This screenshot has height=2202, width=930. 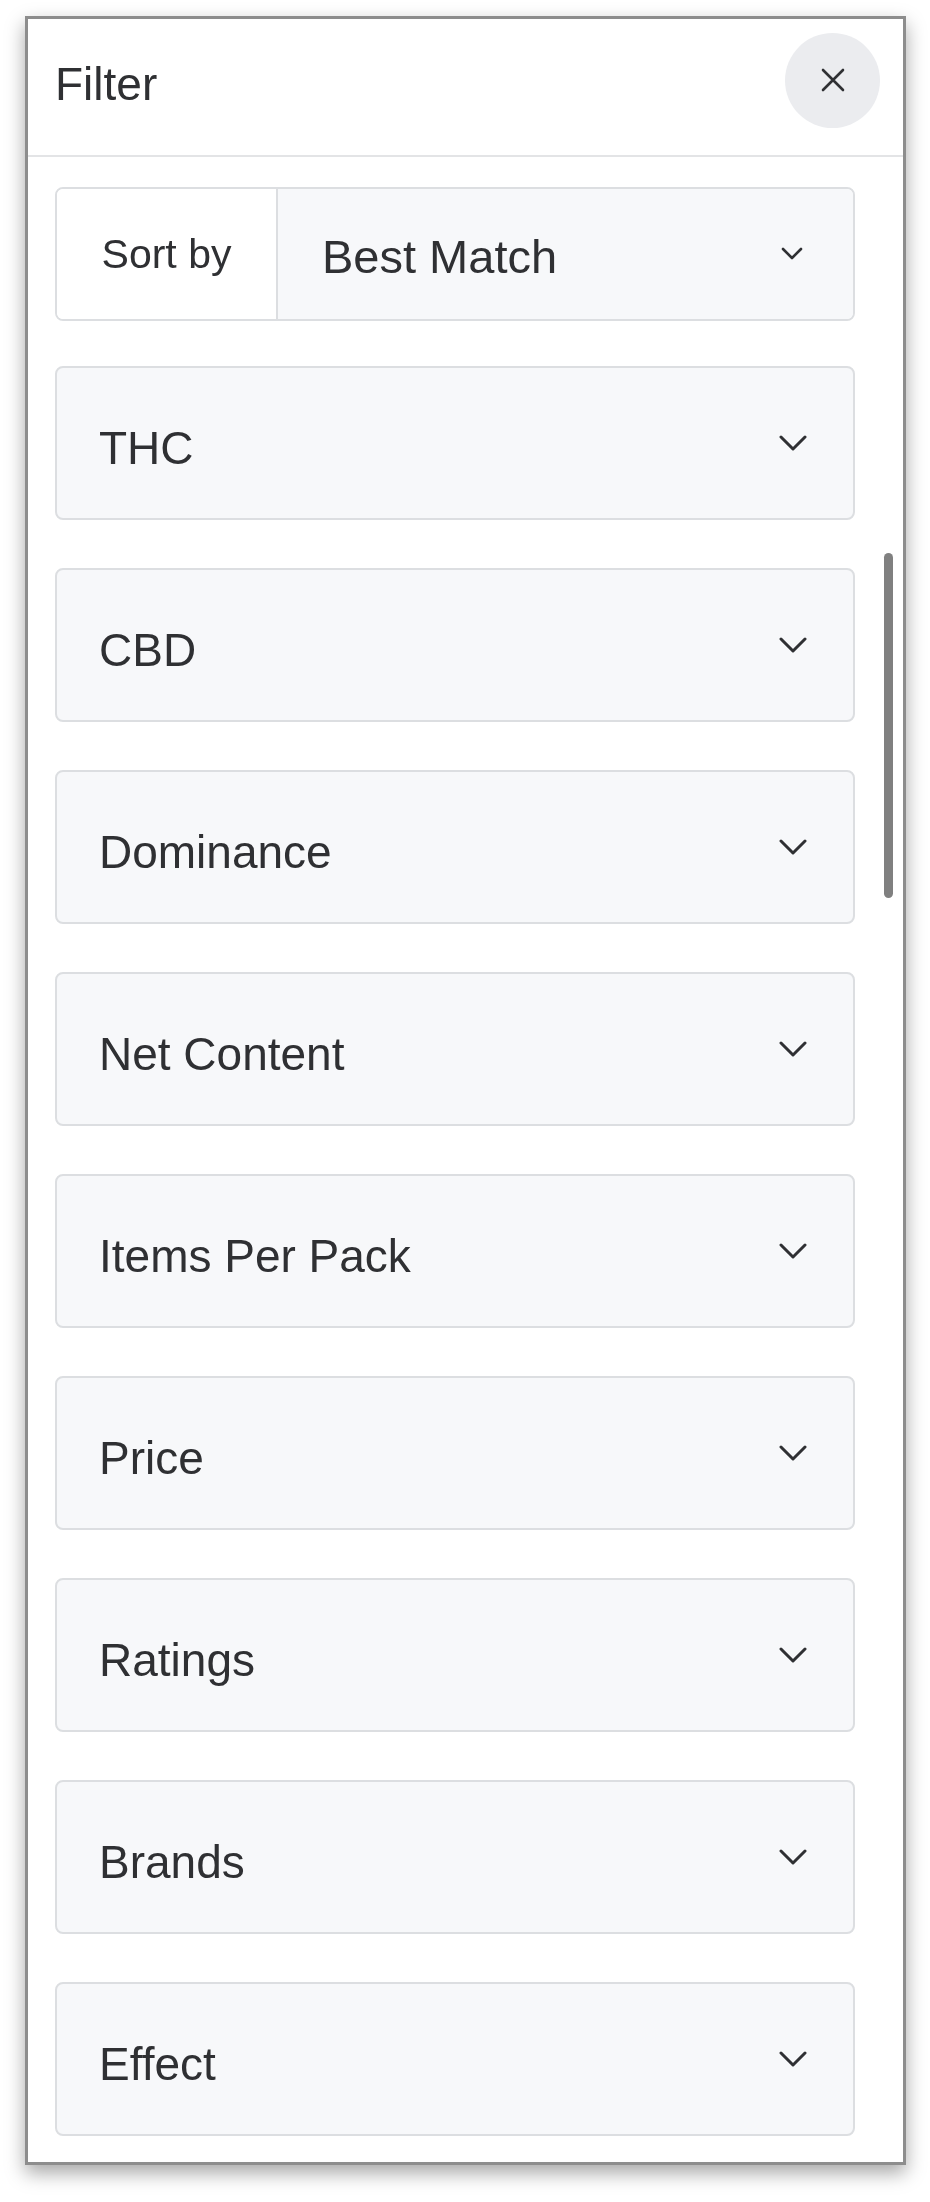 I want to click on filter-dropdown: Net Content, so click(x=455, y=1049).